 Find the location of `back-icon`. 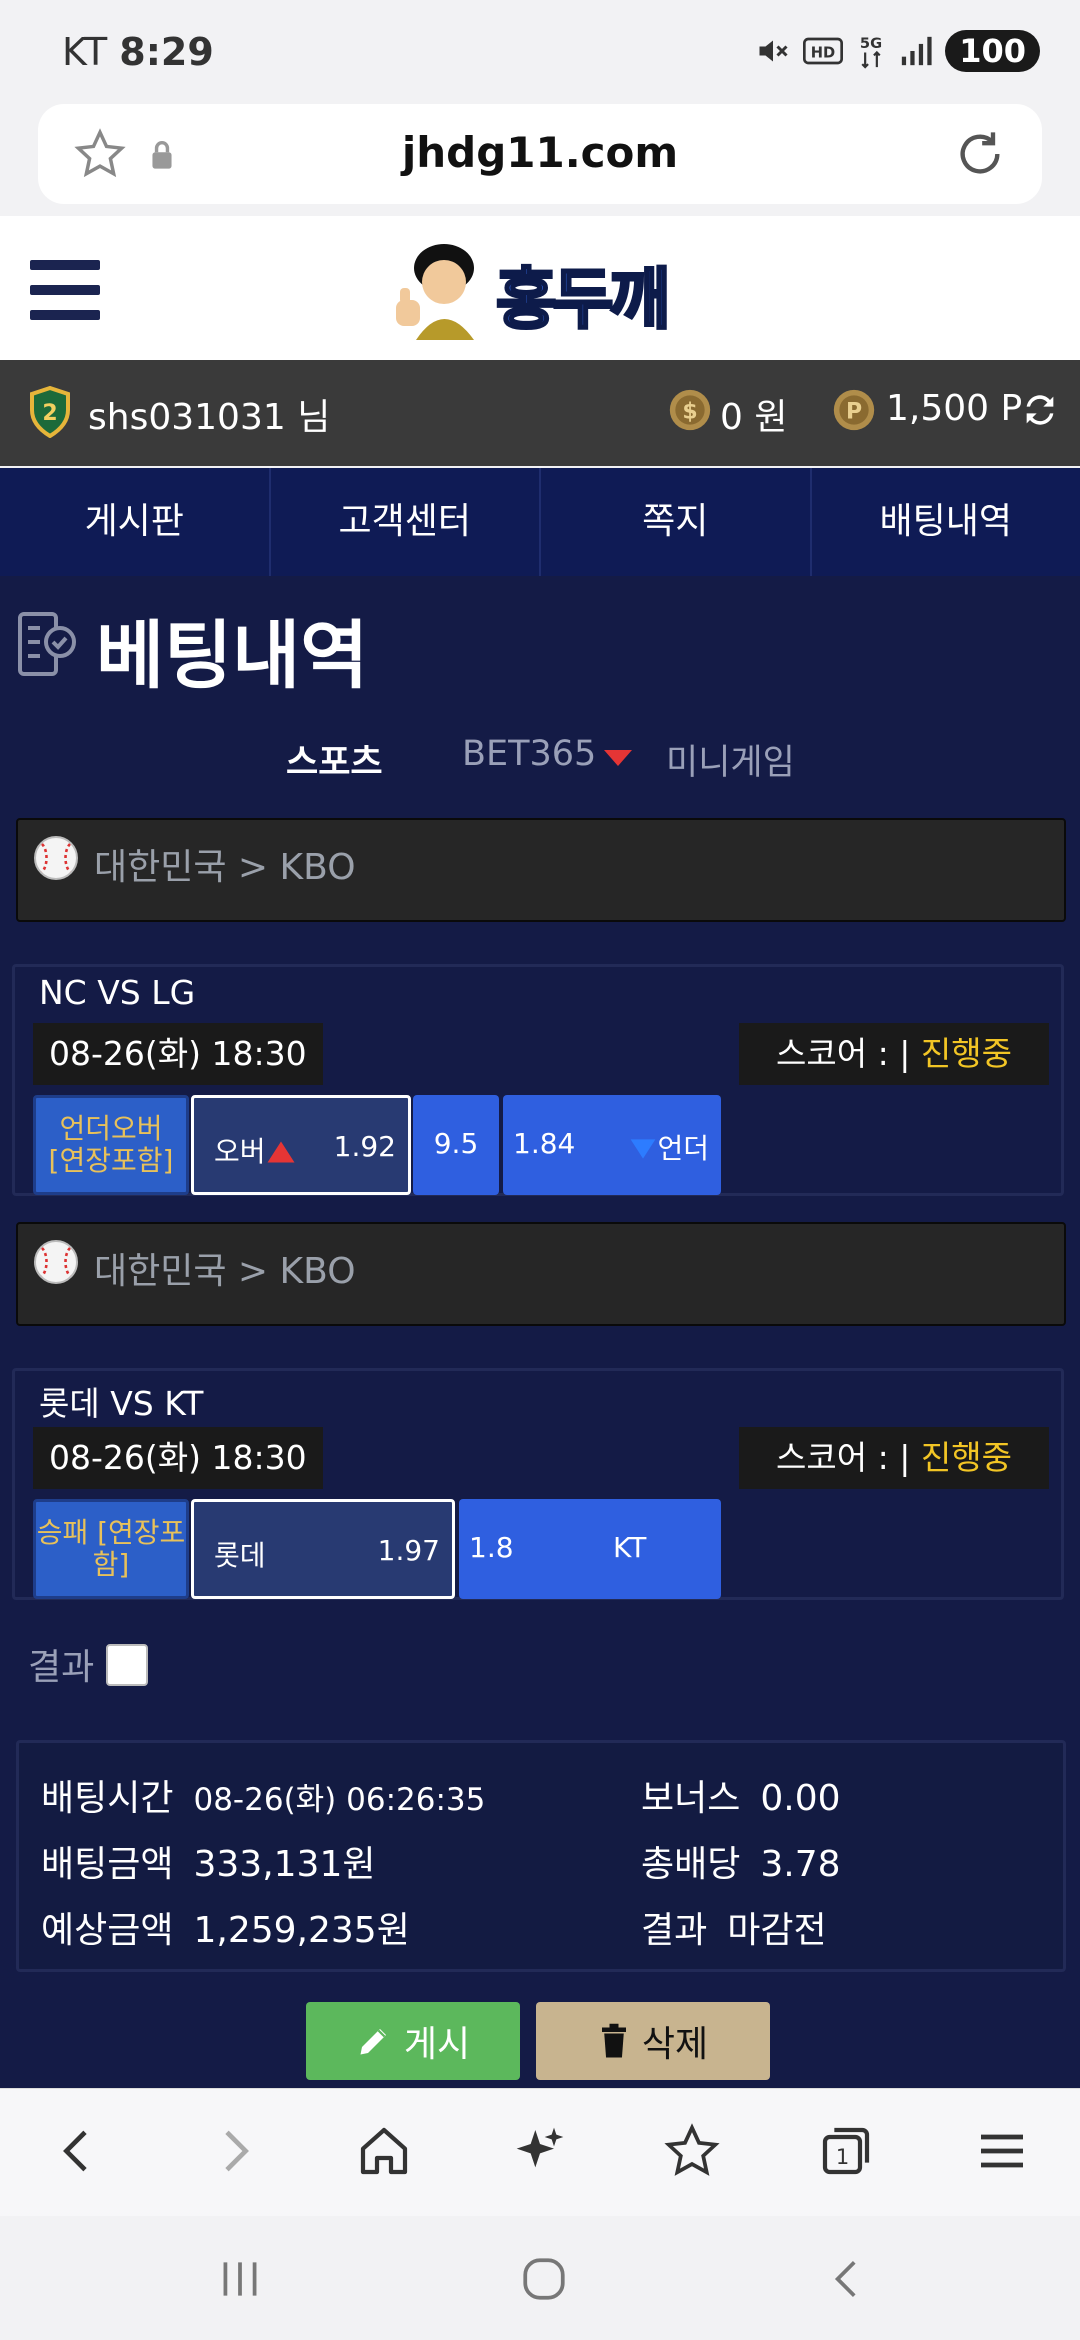

back-icon is located at coordinates (78, 2151).